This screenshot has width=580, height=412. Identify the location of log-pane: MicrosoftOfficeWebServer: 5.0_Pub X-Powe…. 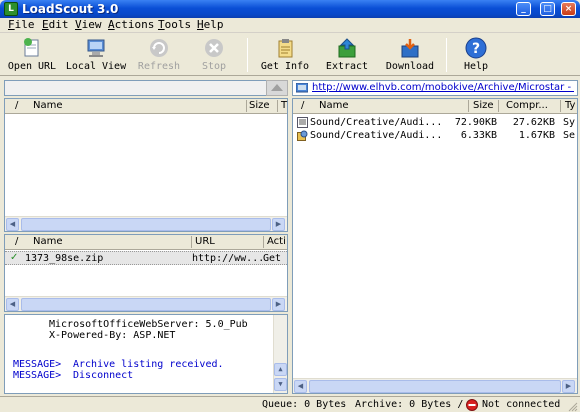
(146, 354).